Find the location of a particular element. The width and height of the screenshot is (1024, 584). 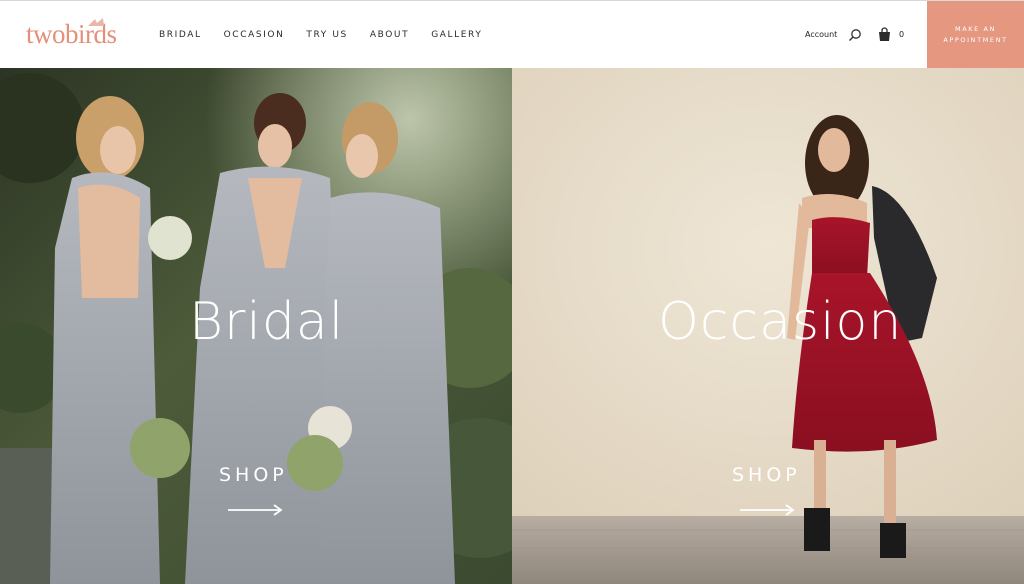

nav-item-gallery: GALLERY is located at coordinates (456, 35).